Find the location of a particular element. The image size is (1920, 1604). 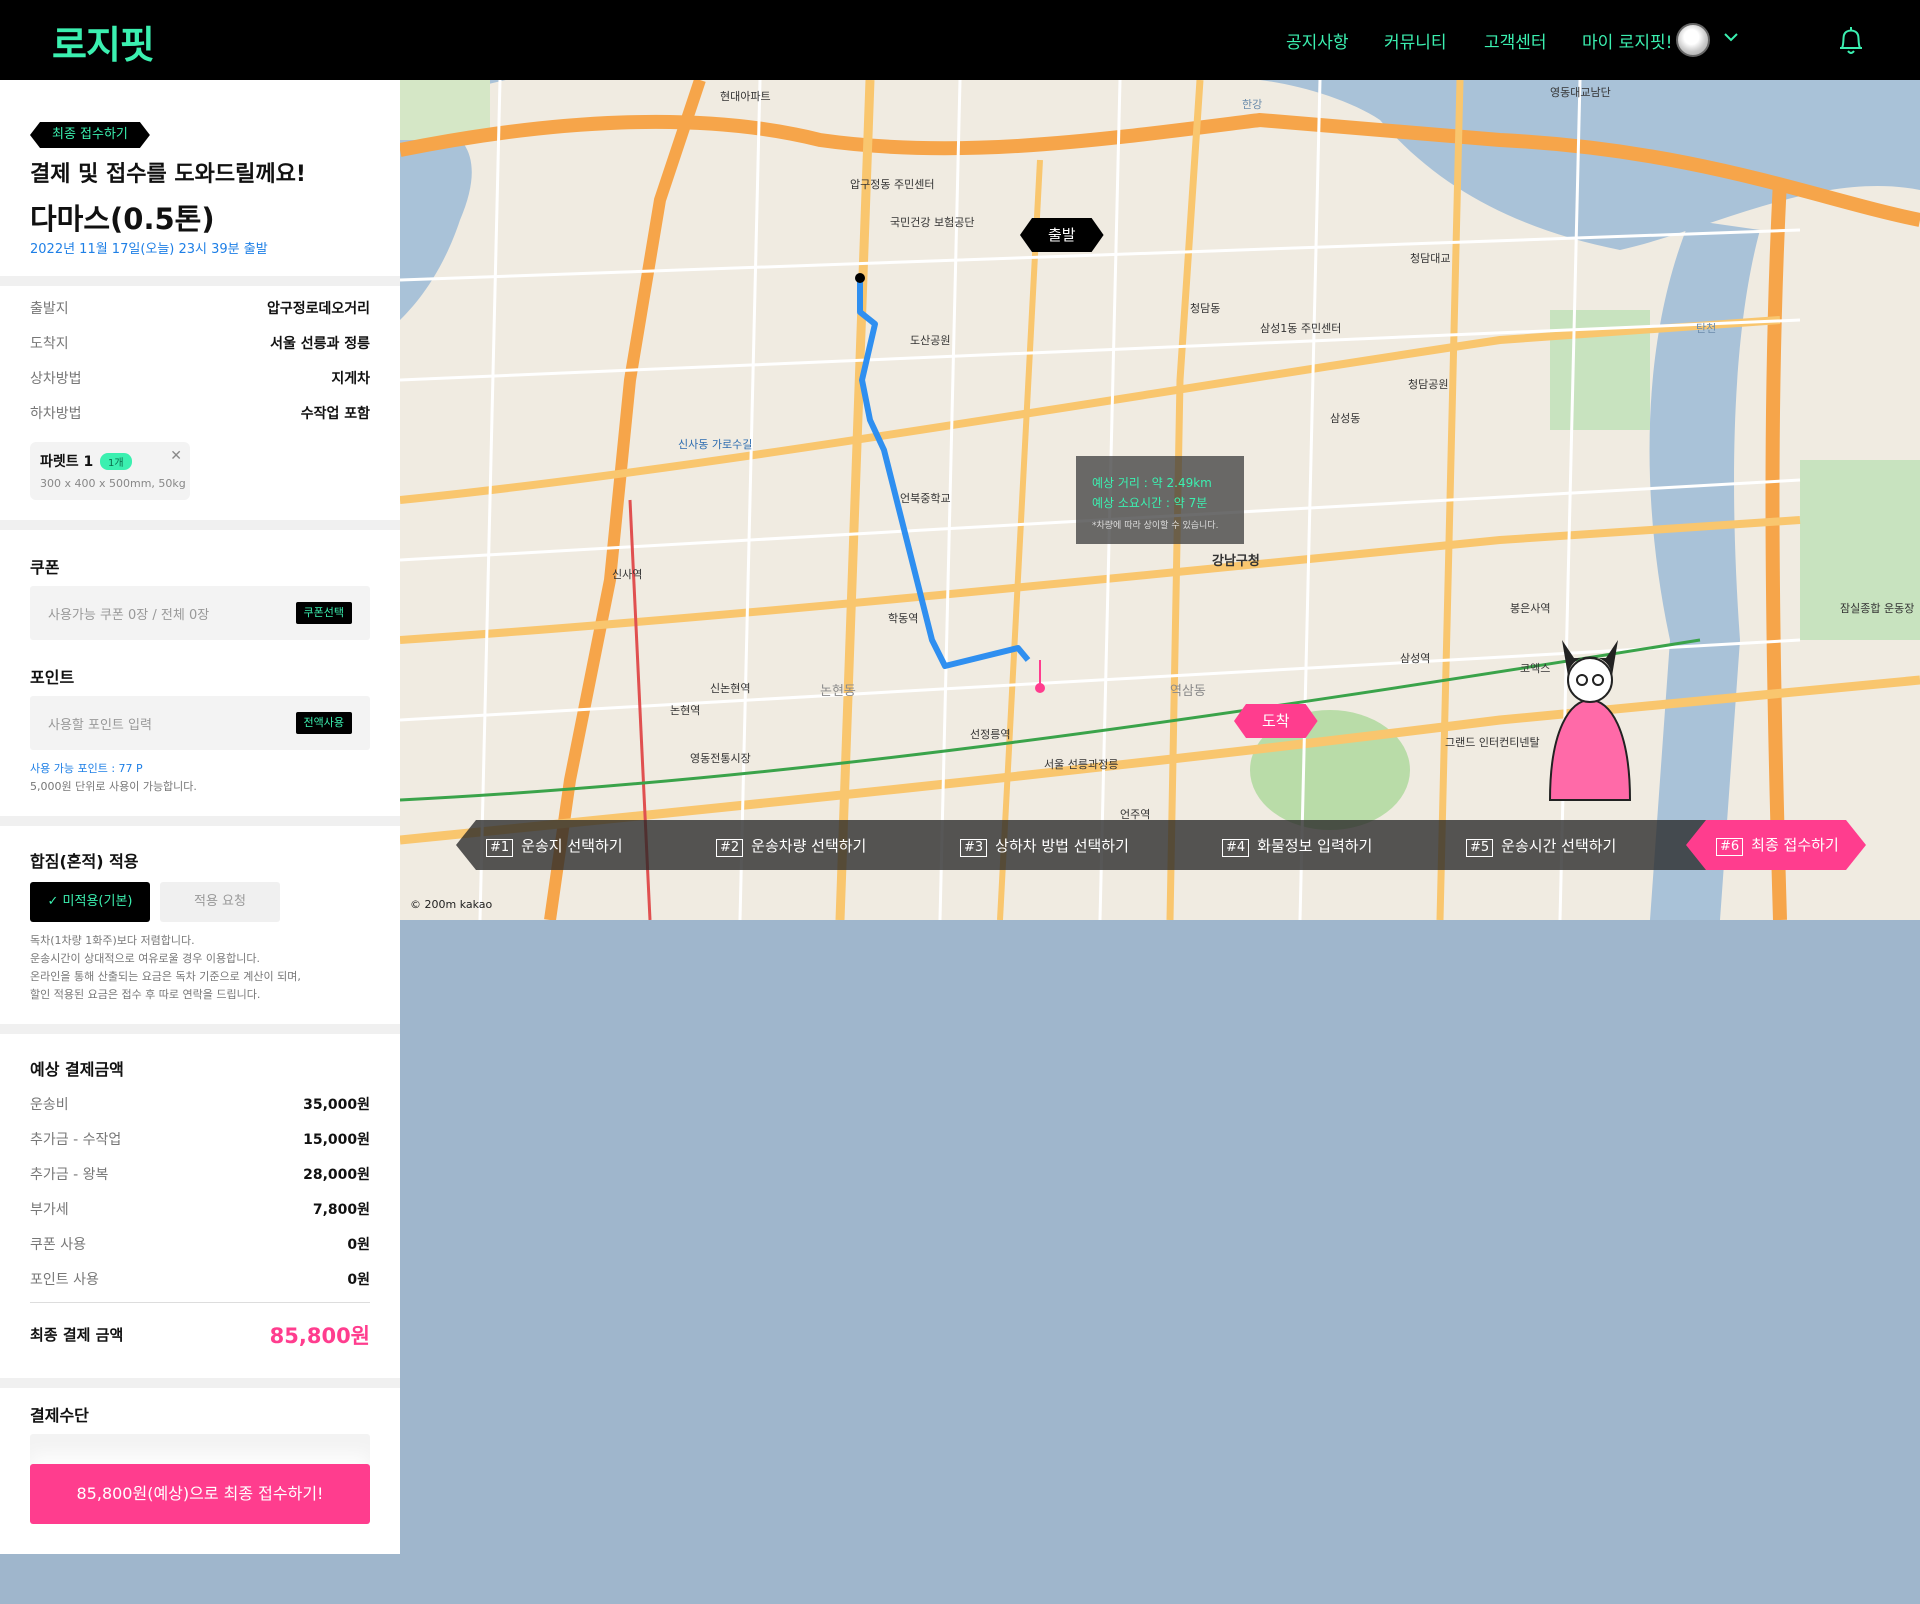

start-marker-dot is located at coordinates (860, 278).